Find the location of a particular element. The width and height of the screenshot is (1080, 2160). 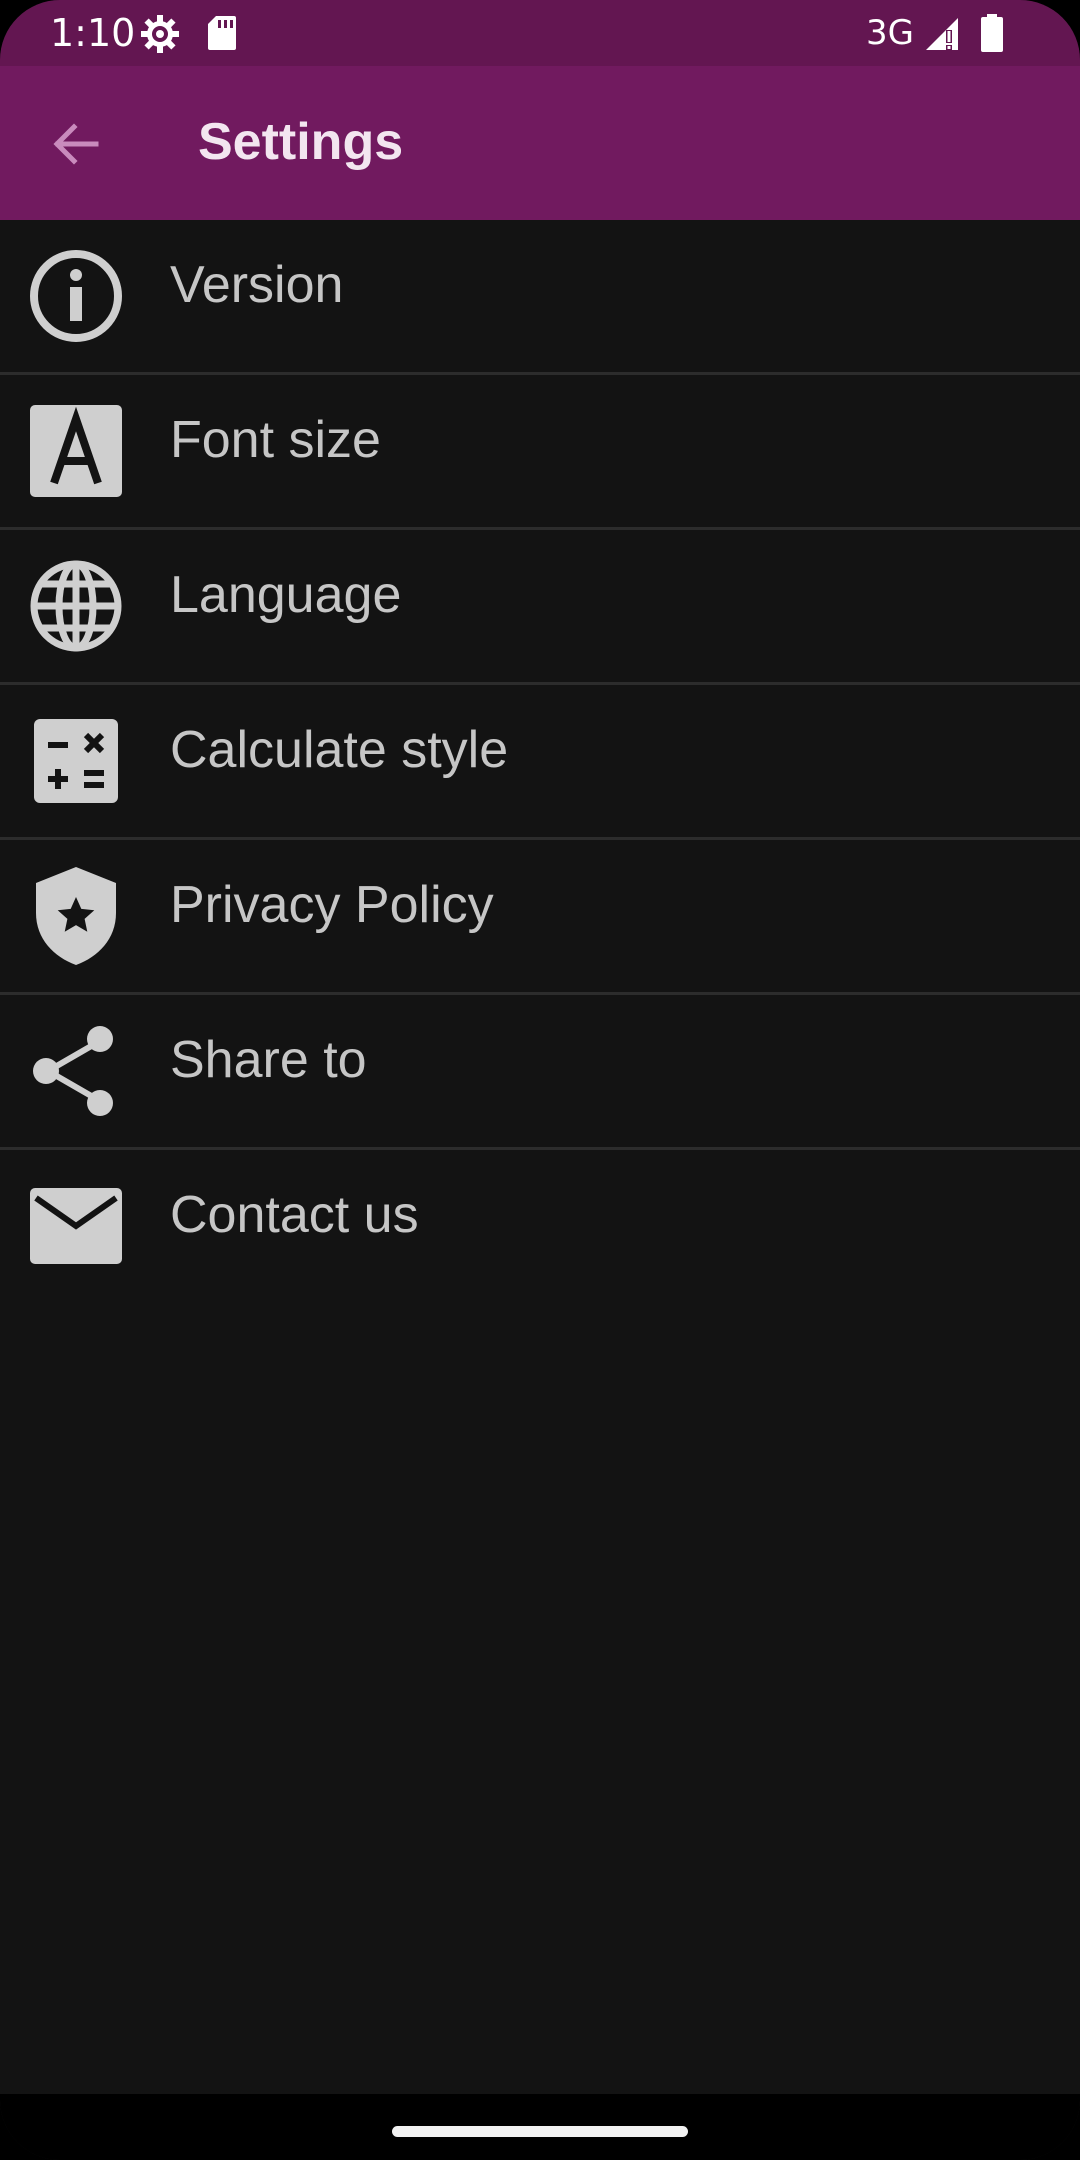

settings-item-label: Calculate style is located at coordinates (339, 750).